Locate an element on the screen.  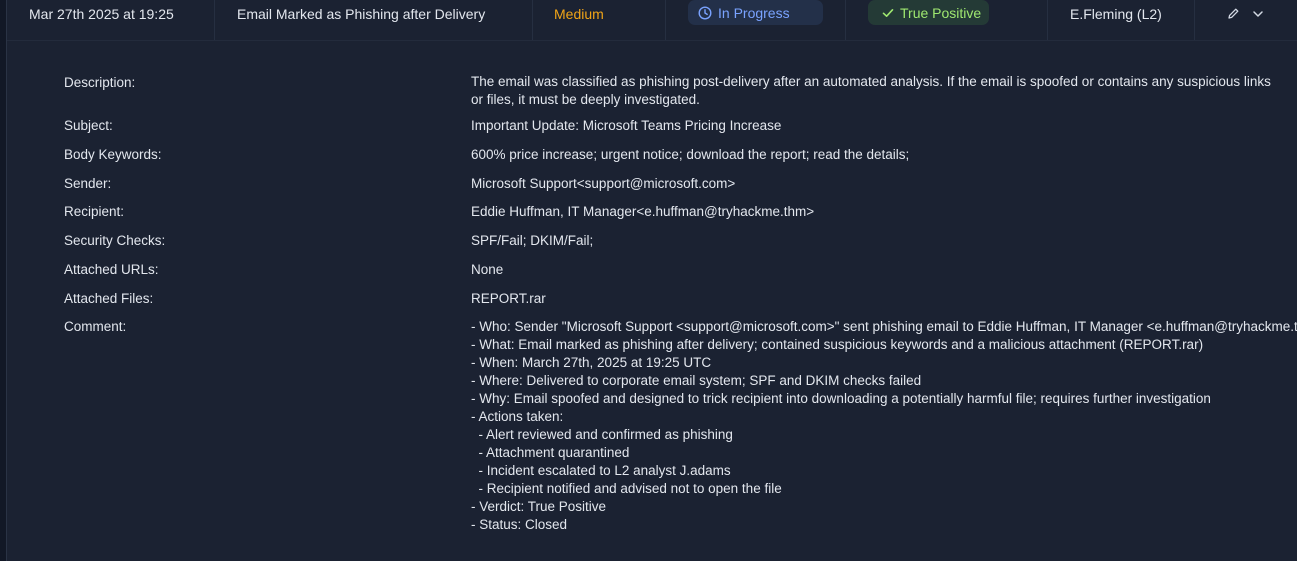
attached-urls-value: None is located at coordinates (487, 269).